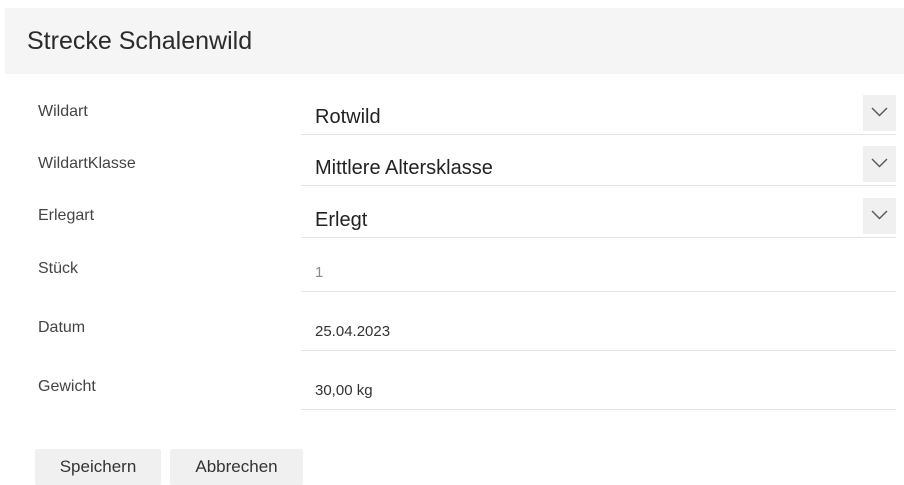  I want to click on gewicht-label: Gewicht, so click(67, 386).